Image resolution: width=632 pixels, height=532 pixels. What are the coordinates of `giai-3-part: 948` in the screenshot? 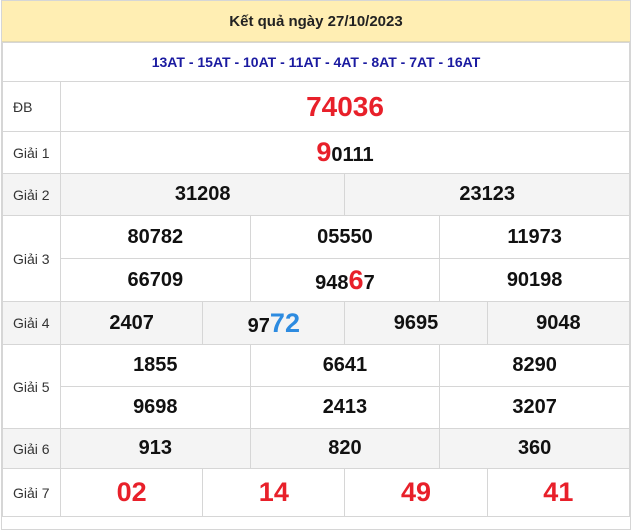 It's located at (332, 282).